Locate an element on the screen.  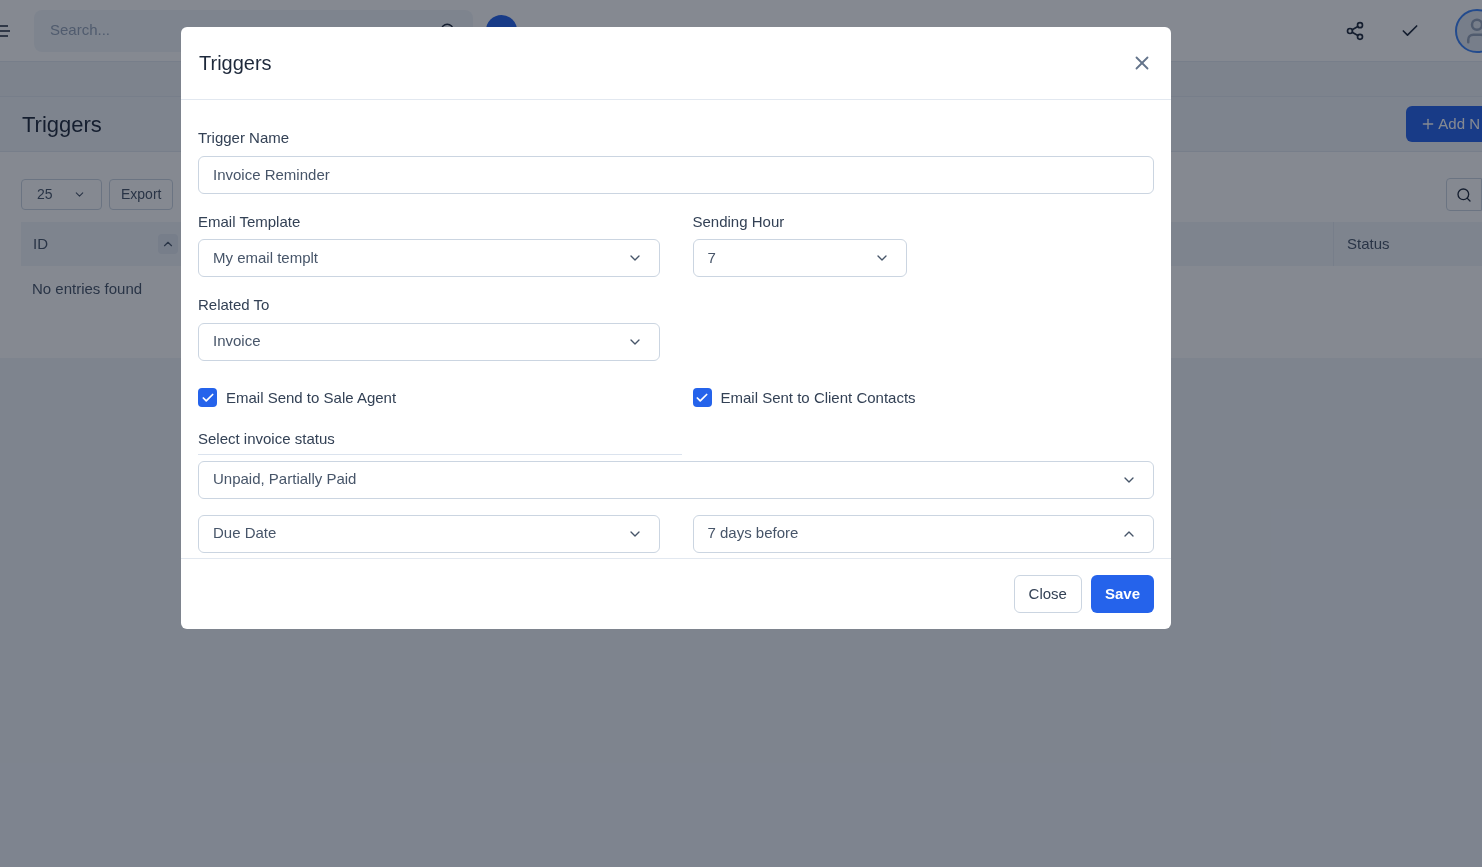
select-field: 7 is located at coordinates (799, 258).